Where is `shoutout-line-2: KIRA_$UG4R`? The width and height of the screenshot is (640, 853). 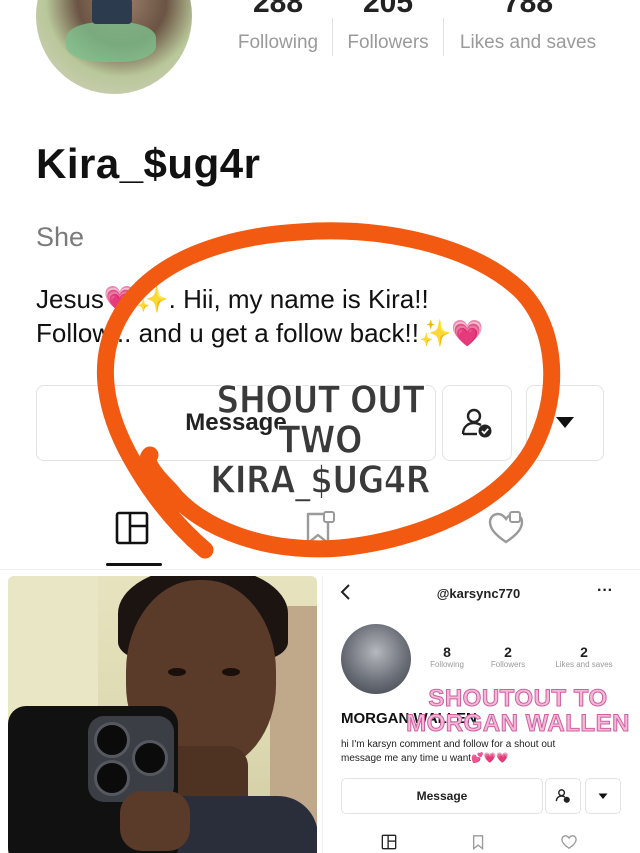
shoutout-line-2: KIRA_$UG4R is located at coordinates (321, 480).